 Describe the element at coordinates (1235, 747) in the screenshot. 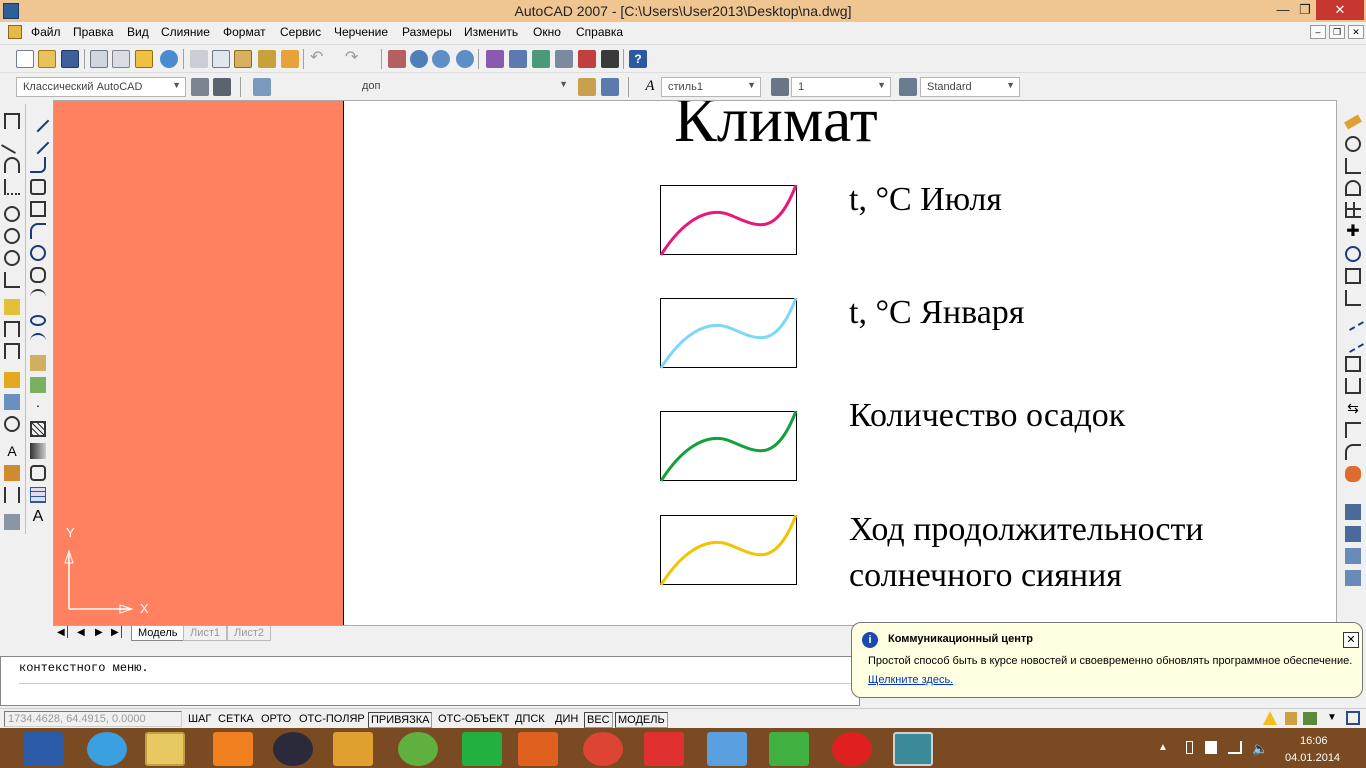

I see `network-icon` at that location.